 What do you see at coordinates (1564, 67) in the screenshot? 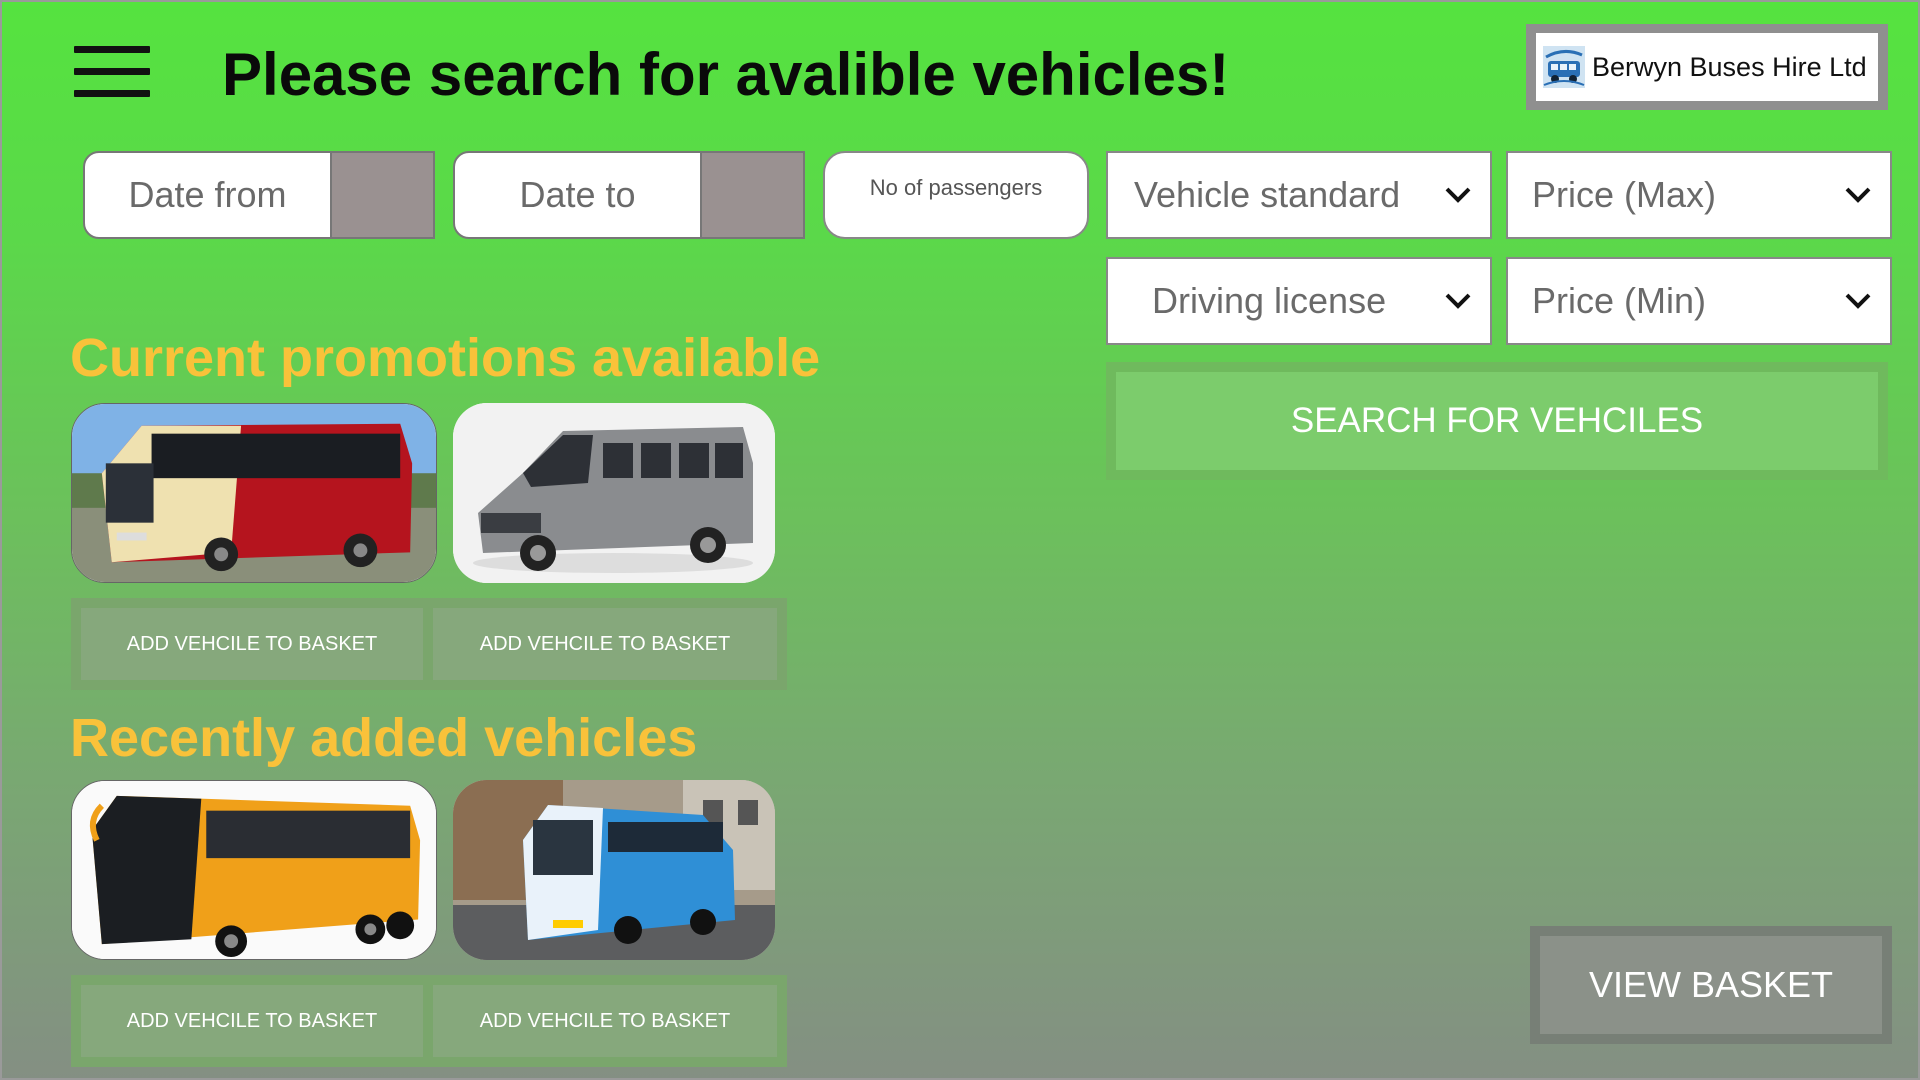
I see `bus-logo-icon` at bounding box center [1564, 67].